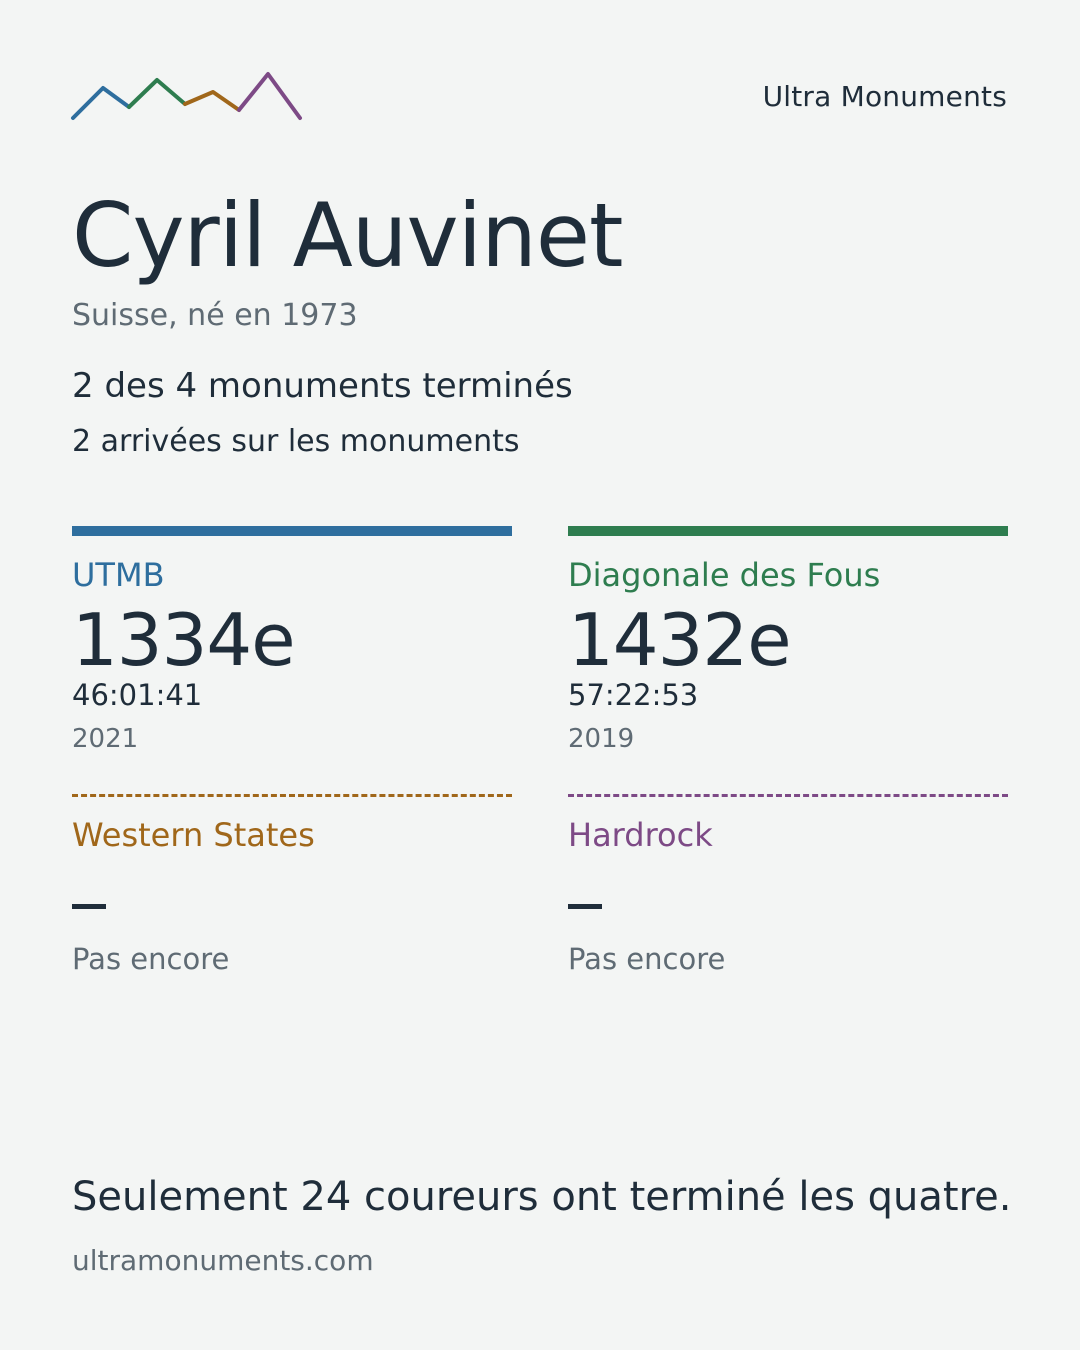 Image resolution: width=1080 pixels, height=1350 pixels. What do you see at coordinates (105, 739) in the screenshot?
I see `race-year: 2021` at bounding box center [105, 739].